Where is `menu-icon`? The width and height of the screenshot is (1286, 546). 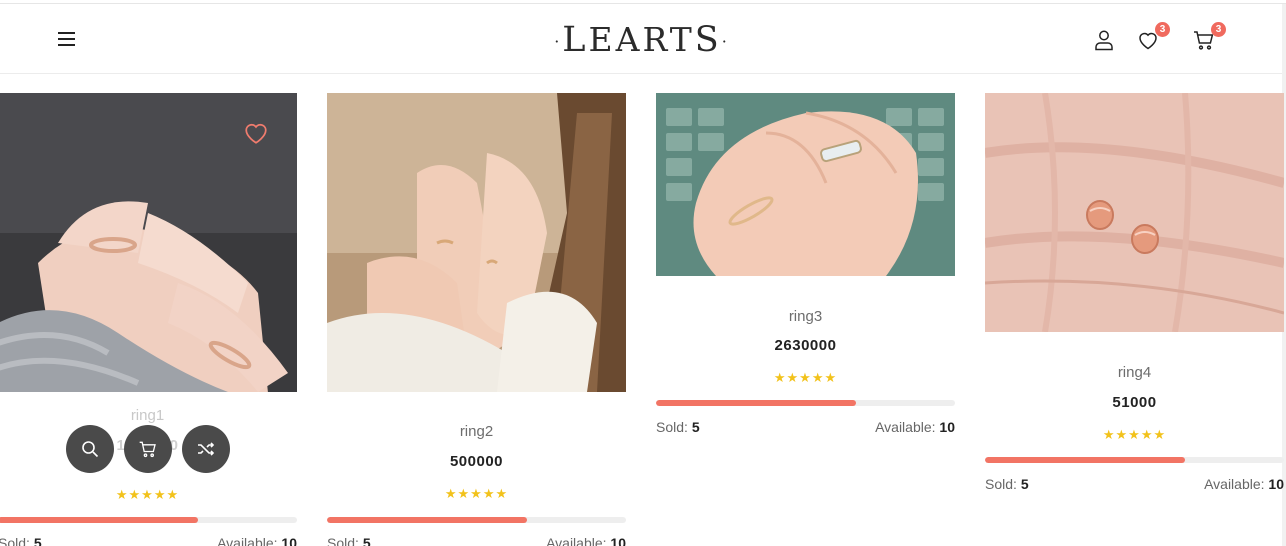 menu-icon is located at coordinates (67, 39).